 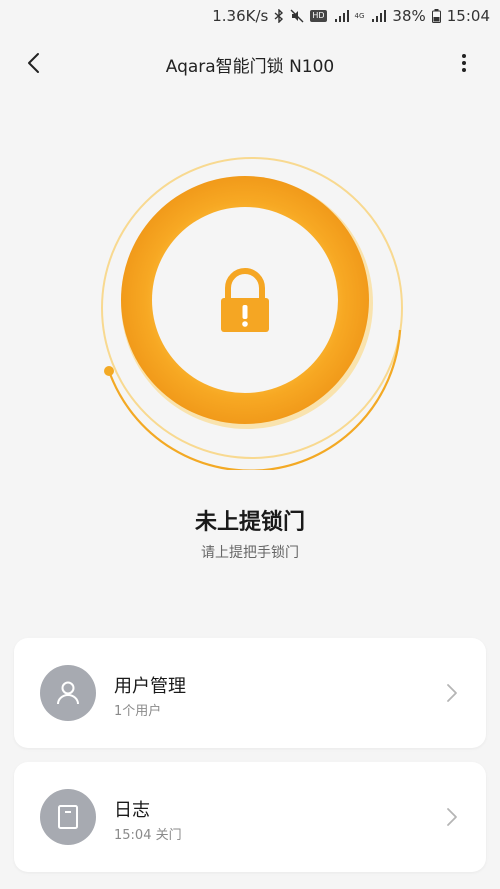 I want to click on user-icon-avatar, so click(x=68, y=693).